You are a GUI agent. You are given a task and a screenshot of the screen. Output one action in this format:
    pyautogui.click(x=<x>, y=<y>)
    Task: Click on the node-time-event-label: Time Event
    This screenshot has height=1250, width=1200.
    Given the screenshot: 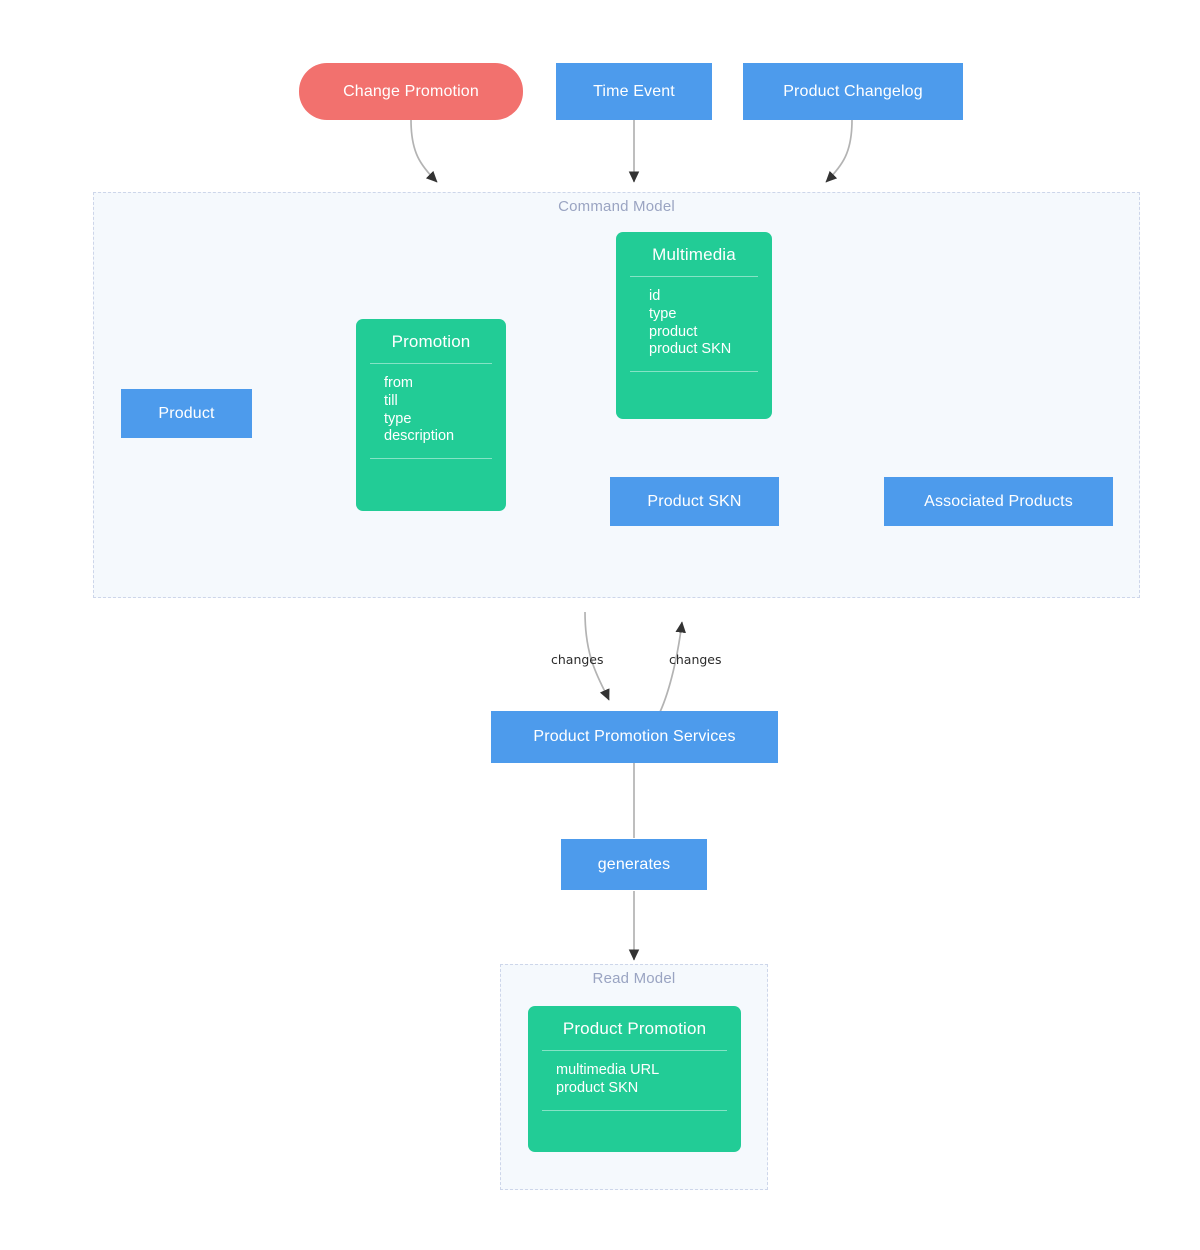 What is the action you would take?
    pyautogui.click(x=634, y=91)
    